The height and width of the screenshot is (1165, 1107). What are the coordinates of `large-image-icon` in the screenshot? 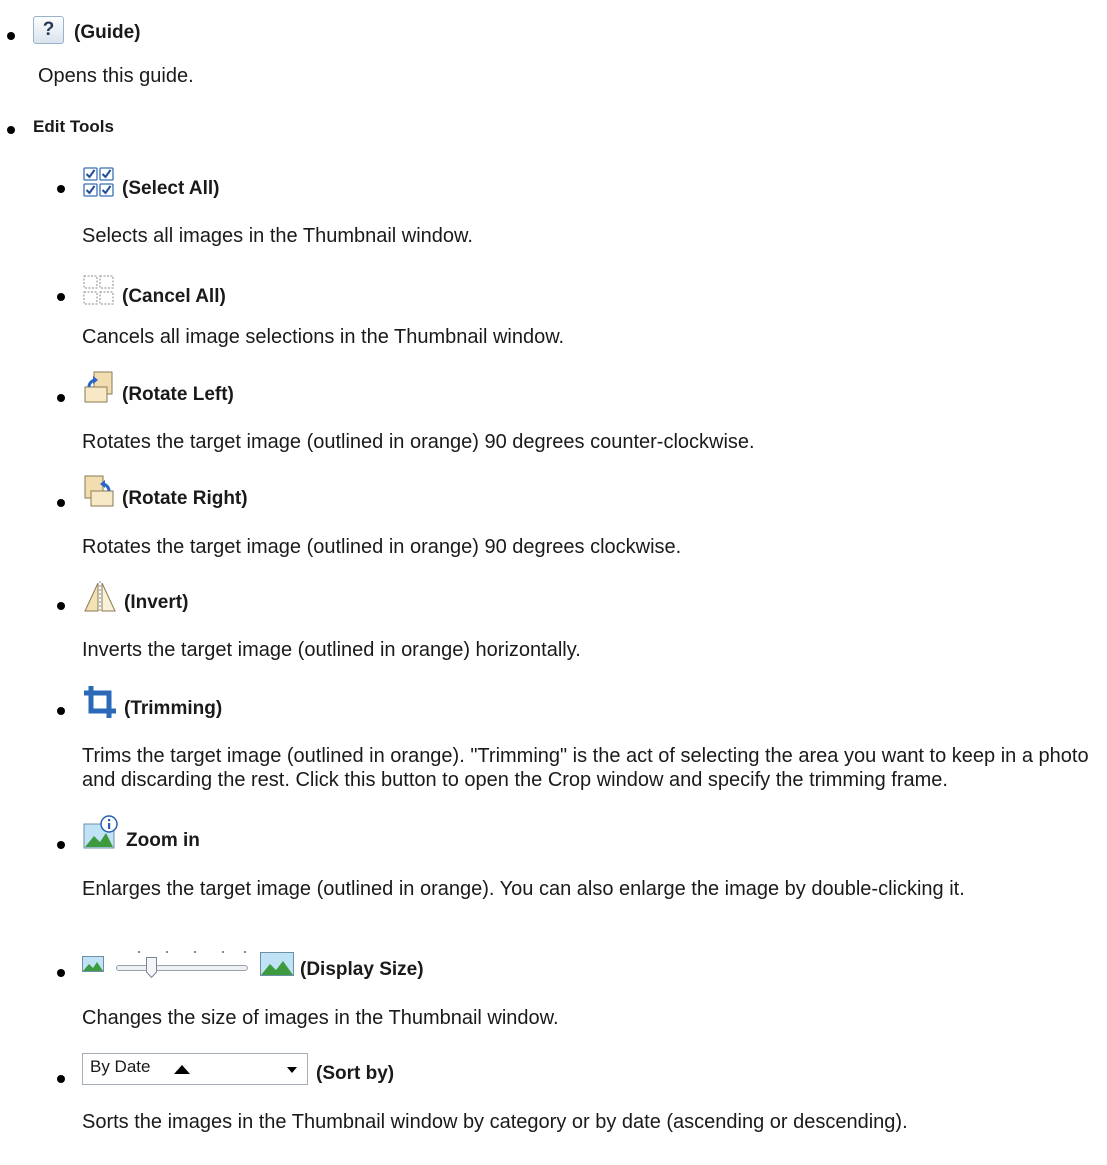 It's located at (277, 964).